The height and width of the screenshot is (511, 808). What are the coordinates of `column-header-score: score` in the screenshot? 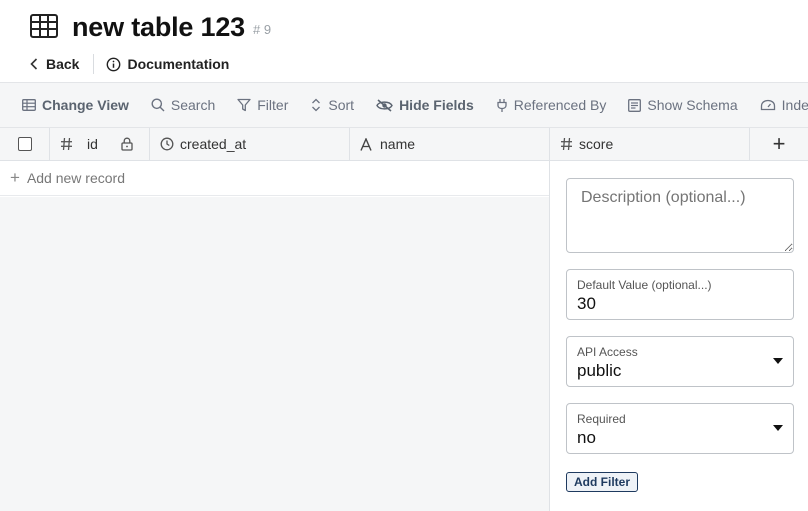 It's located at (650, 144).